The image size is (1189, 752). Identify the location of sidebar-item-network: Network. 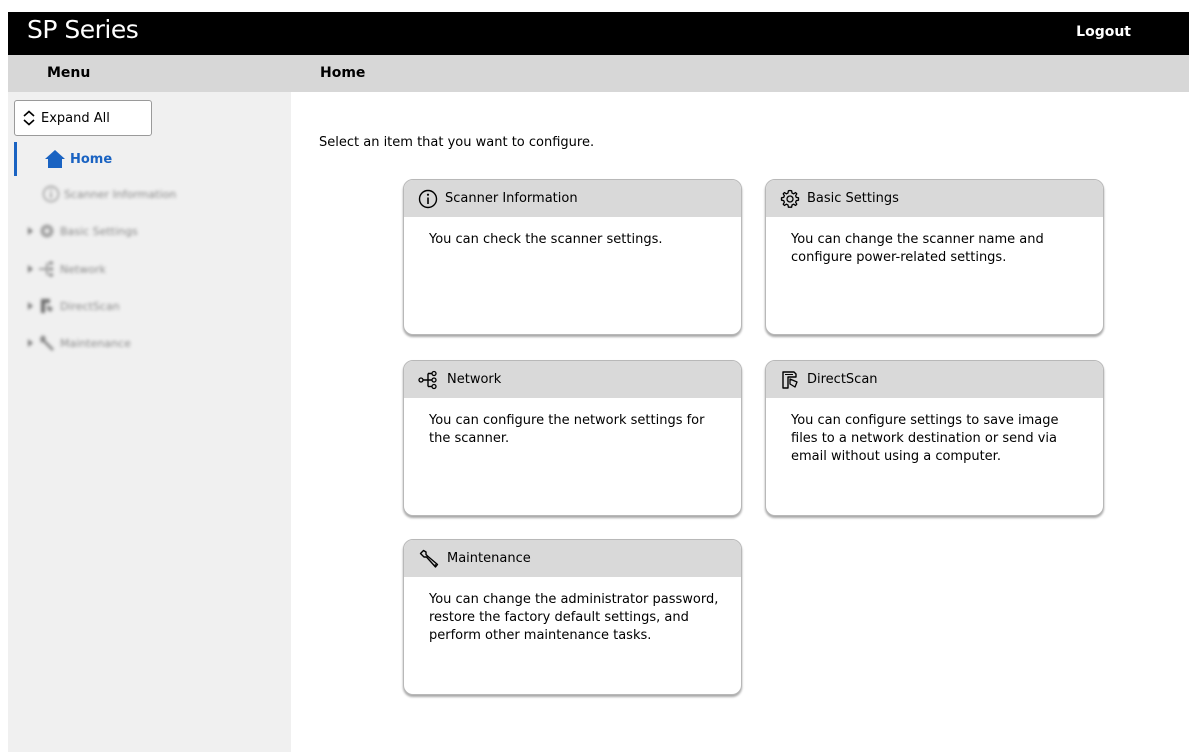
(67, 269).